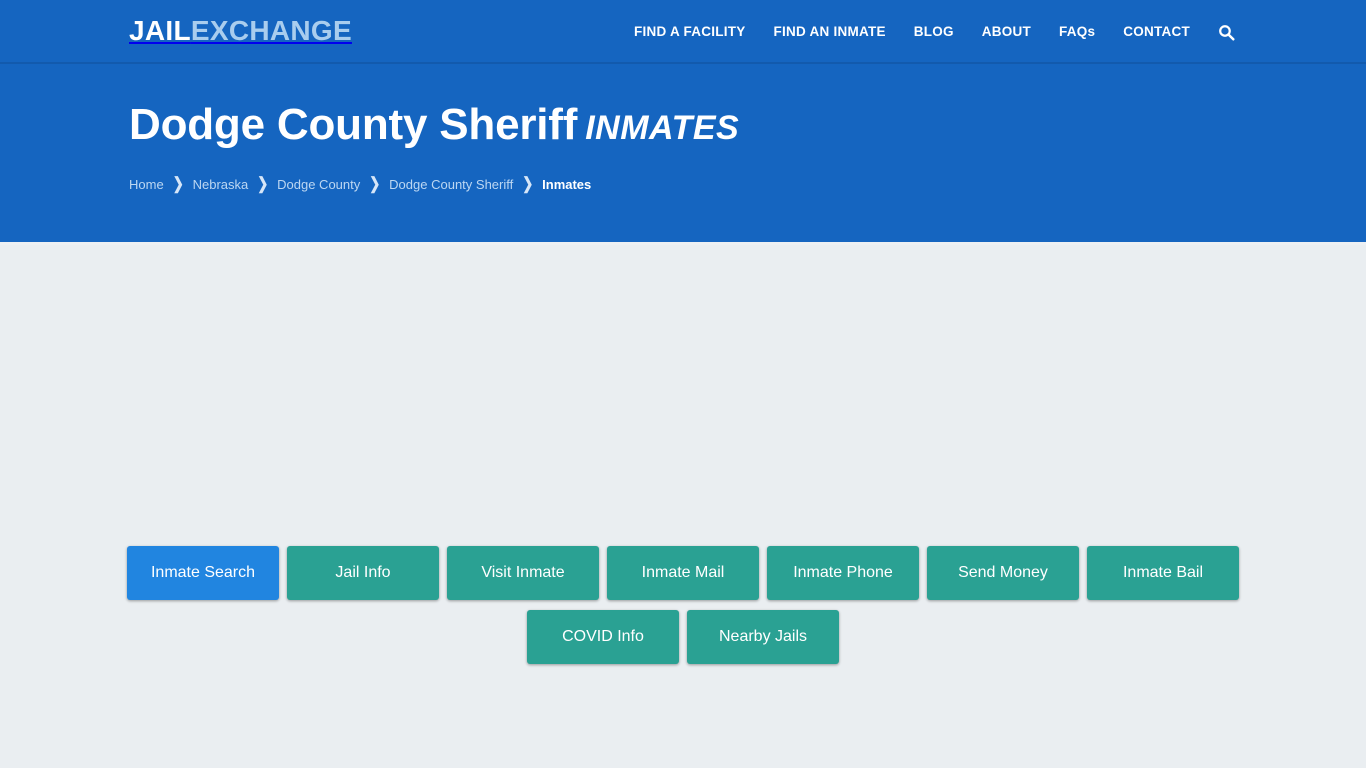 The image size is (1366, 768). What do you see at coordinates (747, 124) in the screenshot?
I see `page-title: Dodge County Sheriff INMATES` at bounding box center [747, 124].